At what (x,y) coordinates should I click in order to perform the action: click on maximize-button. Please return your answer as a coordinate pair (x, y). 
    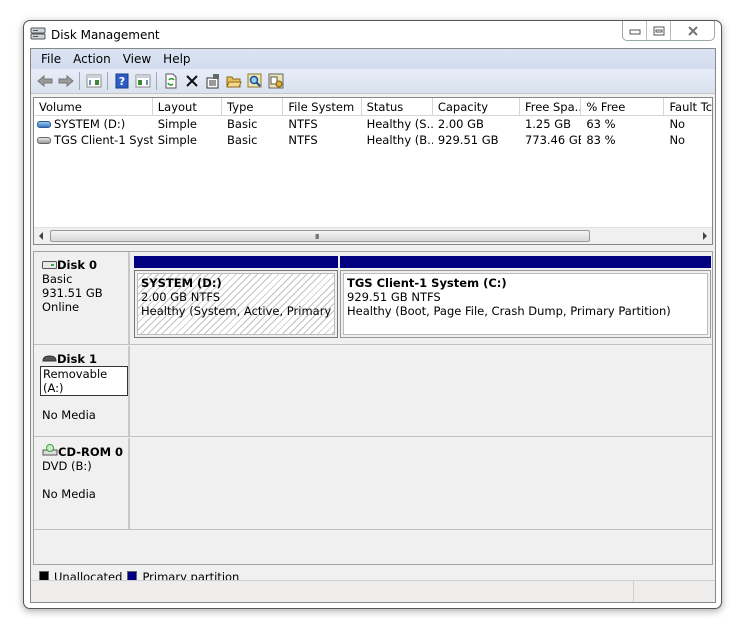
    Looking at the image, I should click on (659, 30).